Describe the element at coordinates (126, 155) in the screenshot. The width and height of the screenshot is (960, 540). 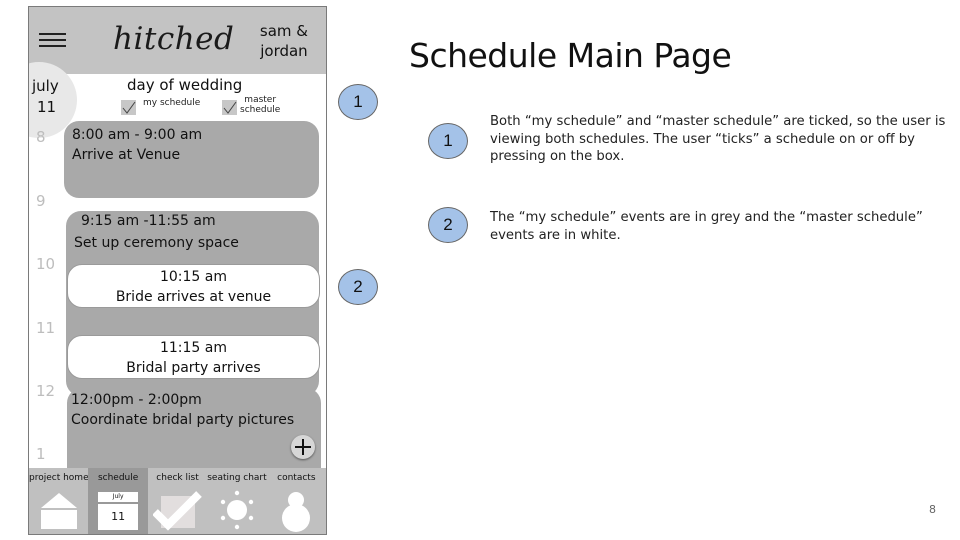
I see `event-title: Arrive at Venue` at that location.